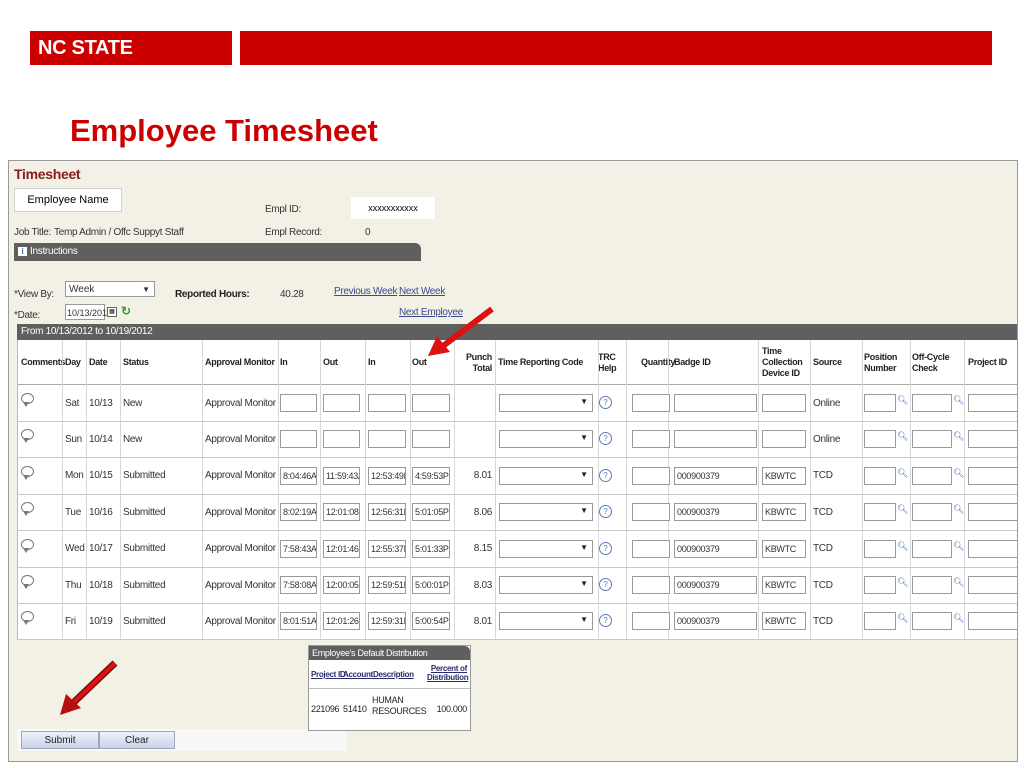 The height and width of the screenshot is (768, 1024). I want to click on arrow-to-submit, so click(89, 687).